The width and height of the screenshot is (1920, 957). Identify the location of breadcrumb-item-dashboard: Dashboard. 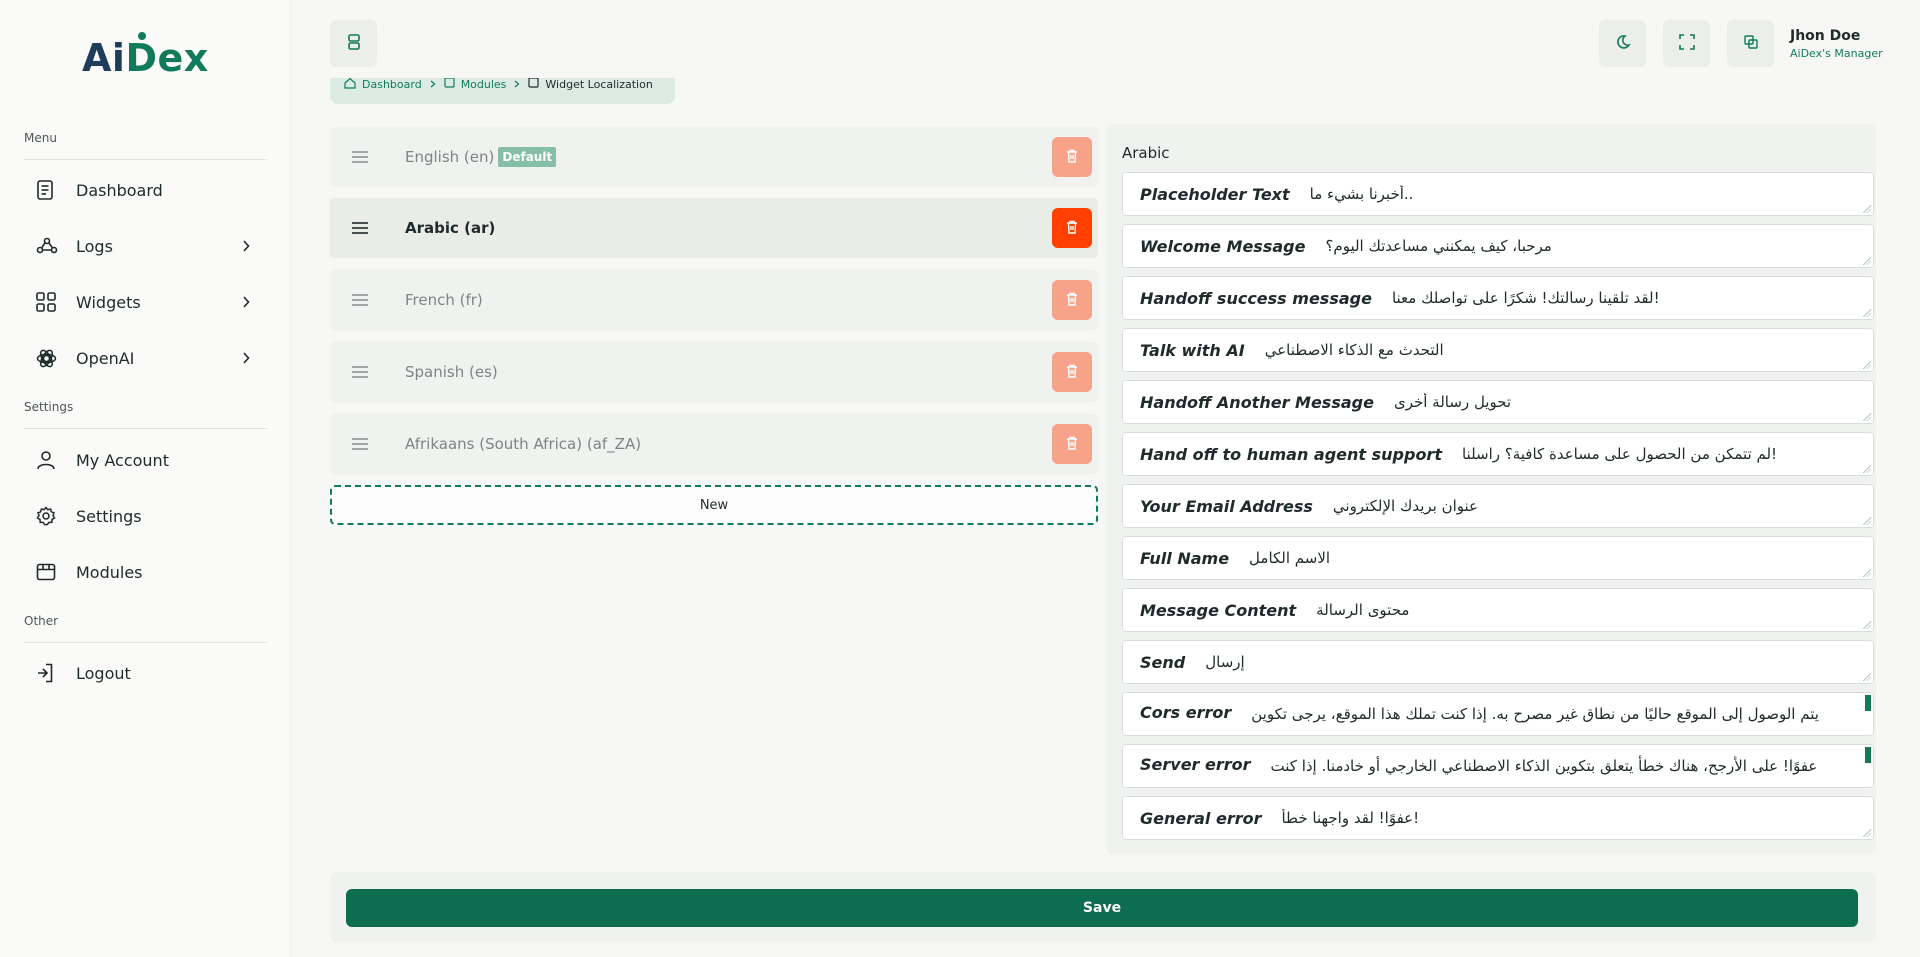
(383, 85).